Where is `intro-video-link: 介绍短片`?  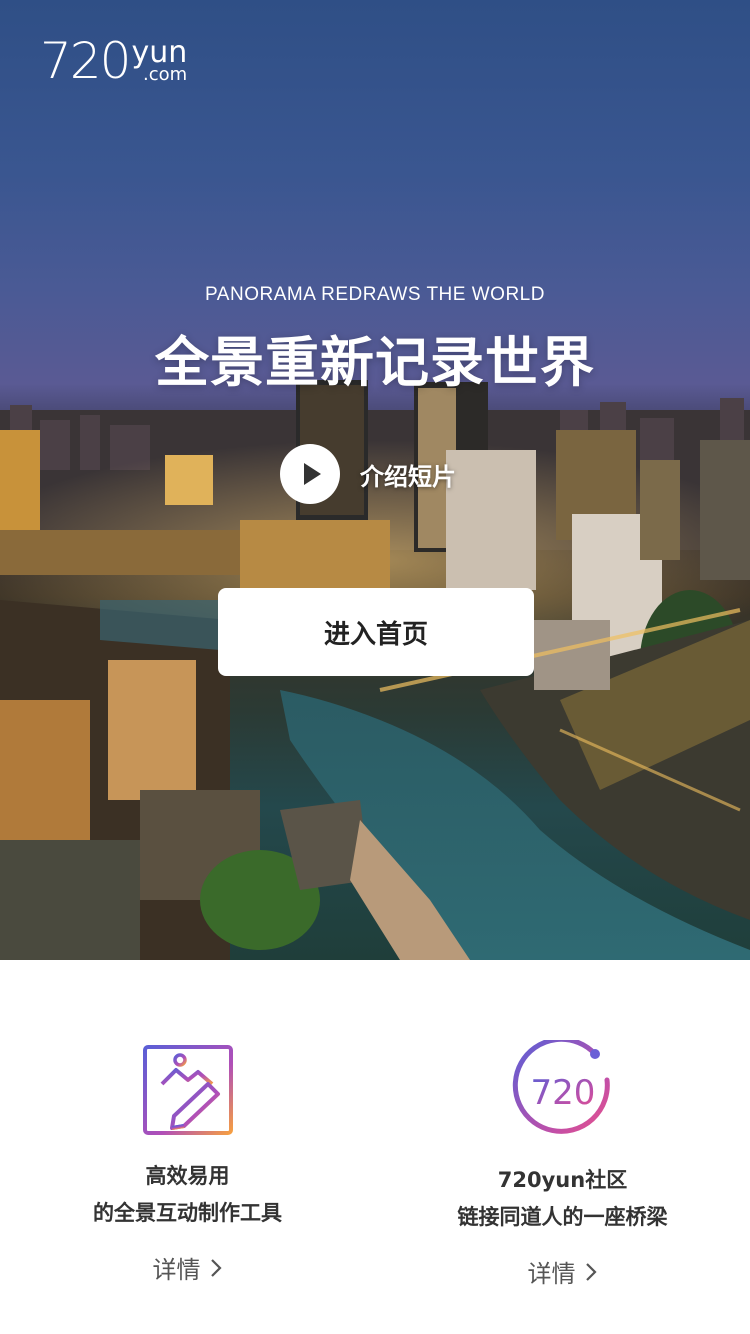
intro-video-link: 介绍短片 is located at coordinates (368, 474).